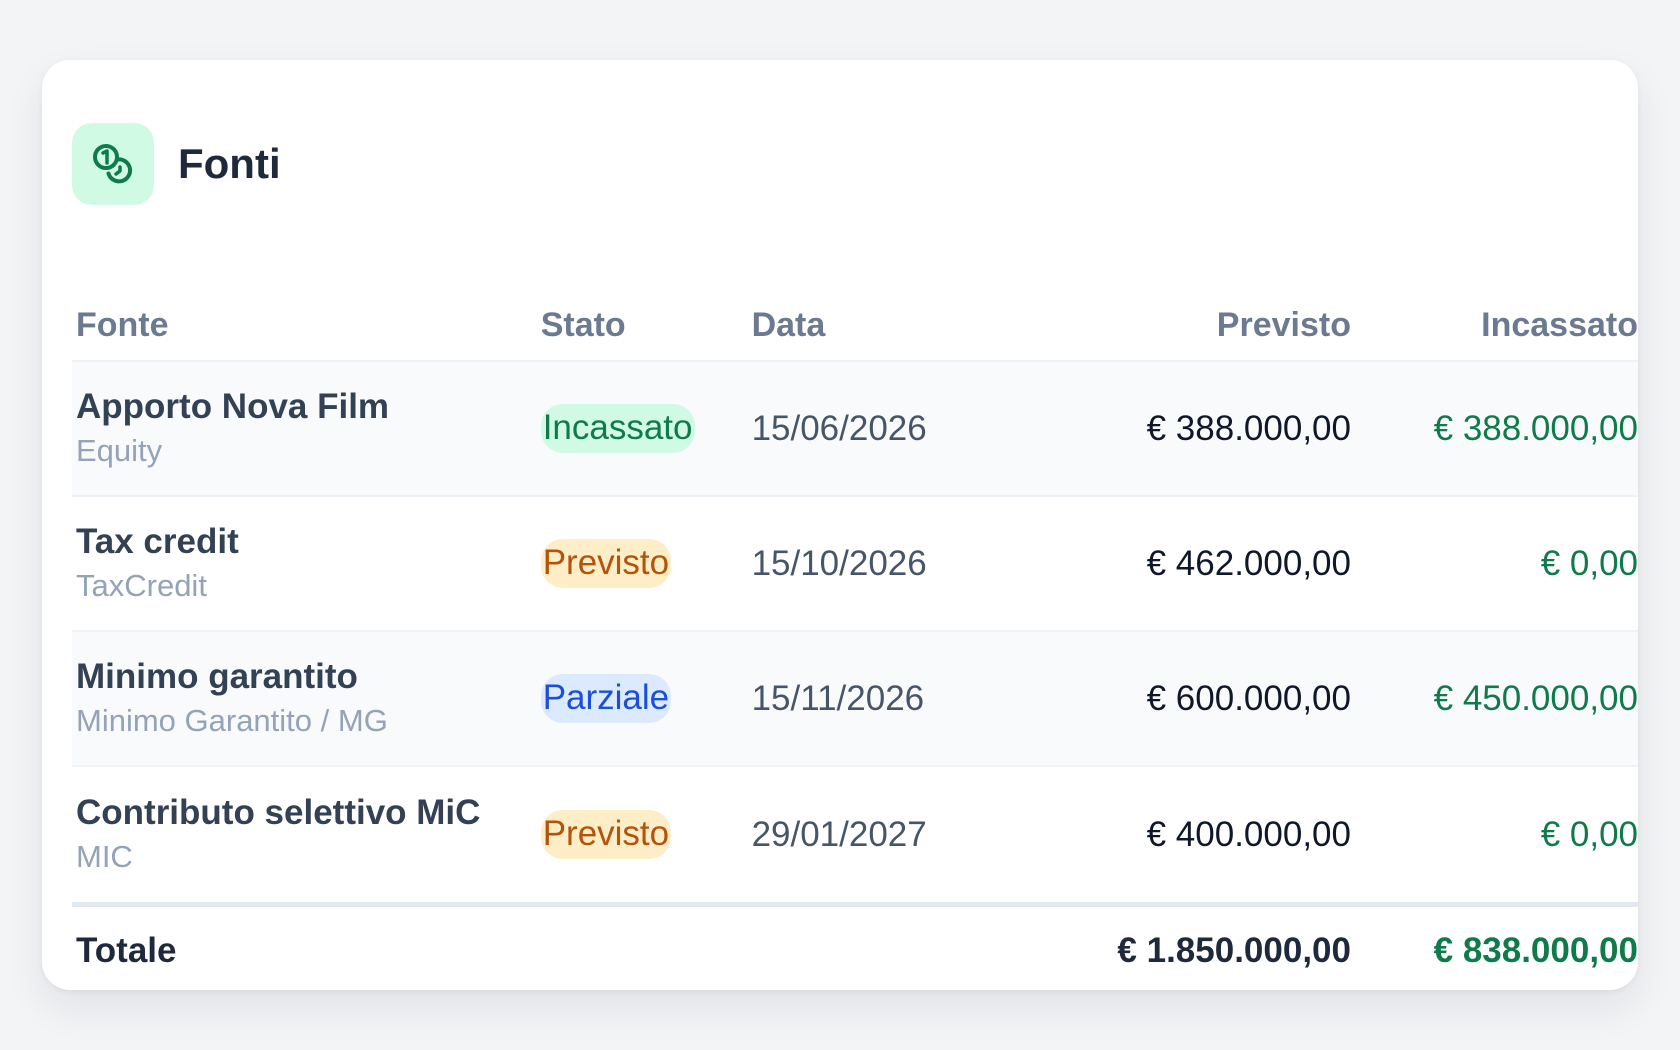 The width and height of the screenshot is (1680, 1050). Describe the element at coordinates (1248, 563) in the screenshot. I see `previsto-cell: € 462.000,00` at that location.